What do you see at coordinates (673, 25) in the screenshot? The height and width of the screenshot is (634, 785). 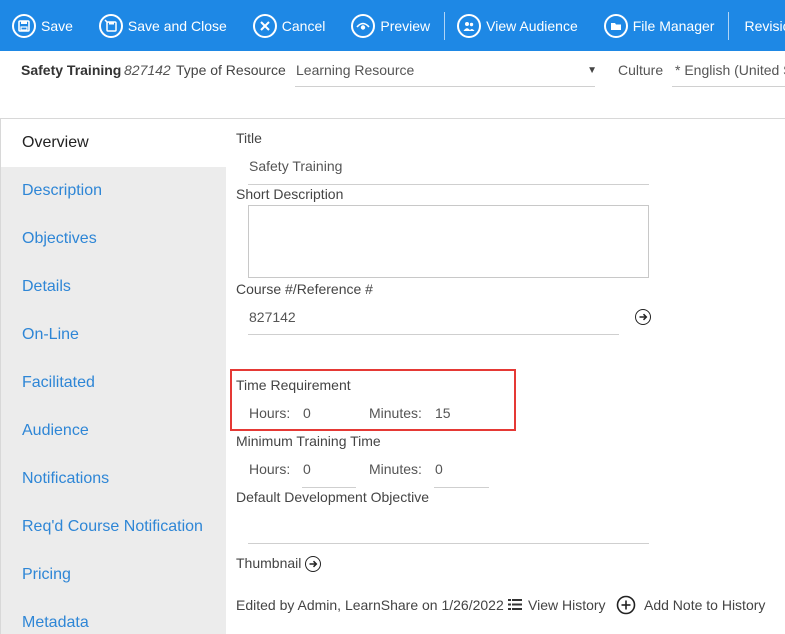 I see `file-manager-label: File Manager` at bounding box center [673, 25].